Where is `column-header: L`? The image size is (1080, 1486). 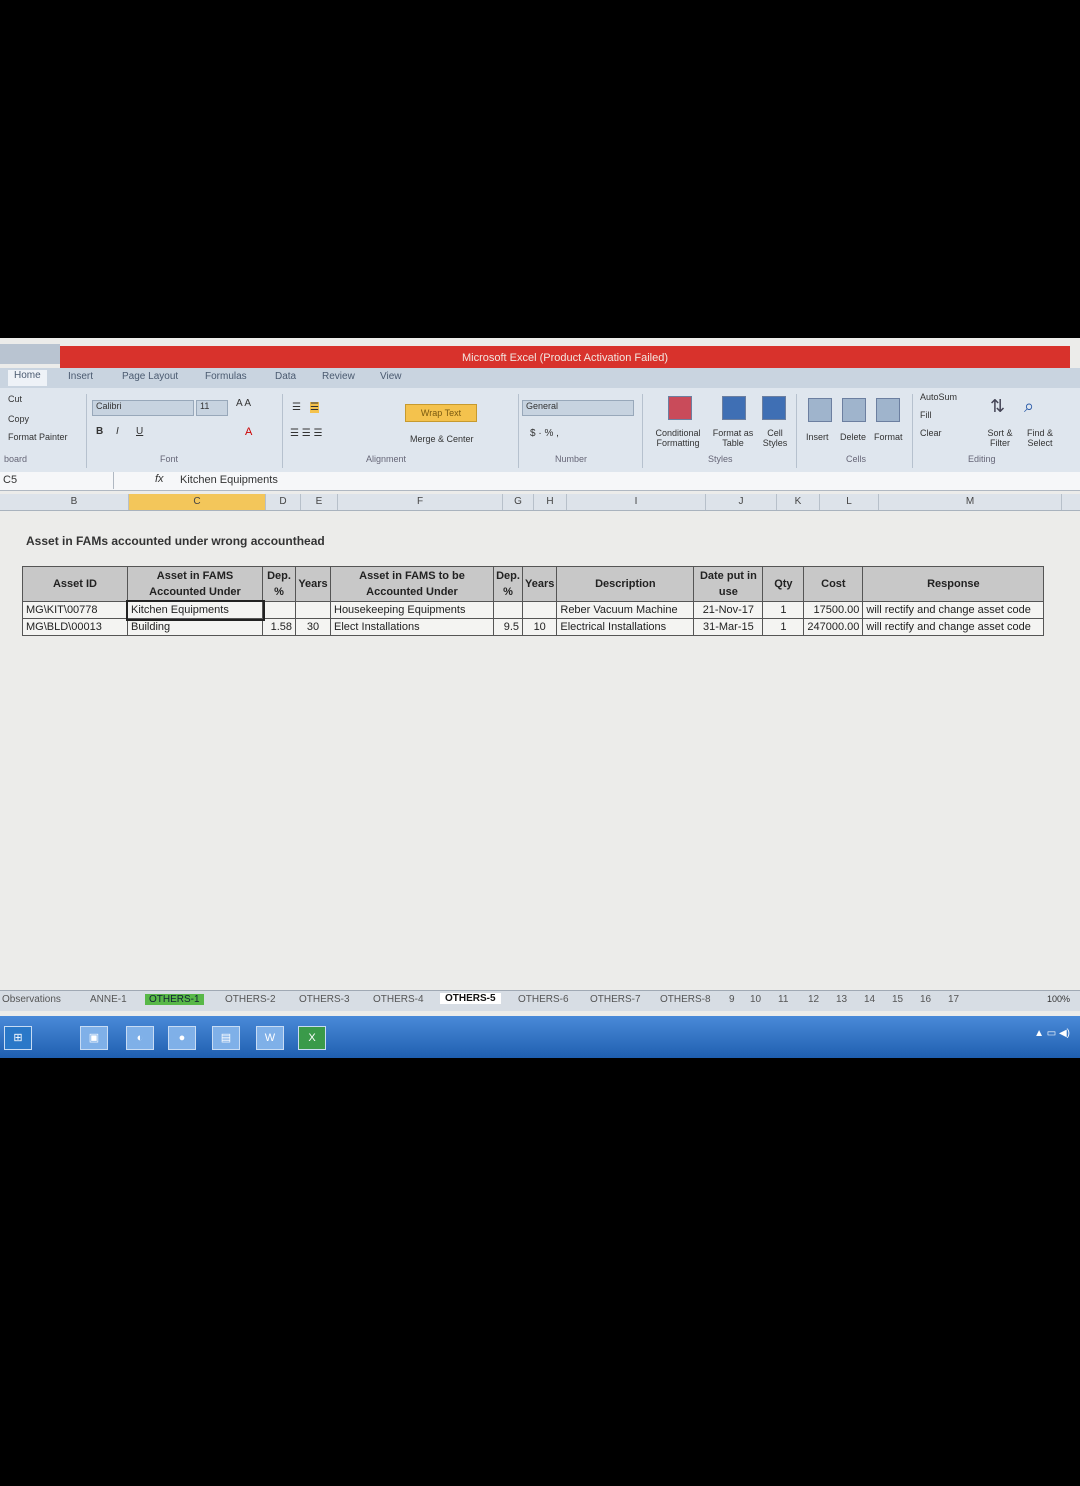
column-header: L is located at coordinates (849, 502).